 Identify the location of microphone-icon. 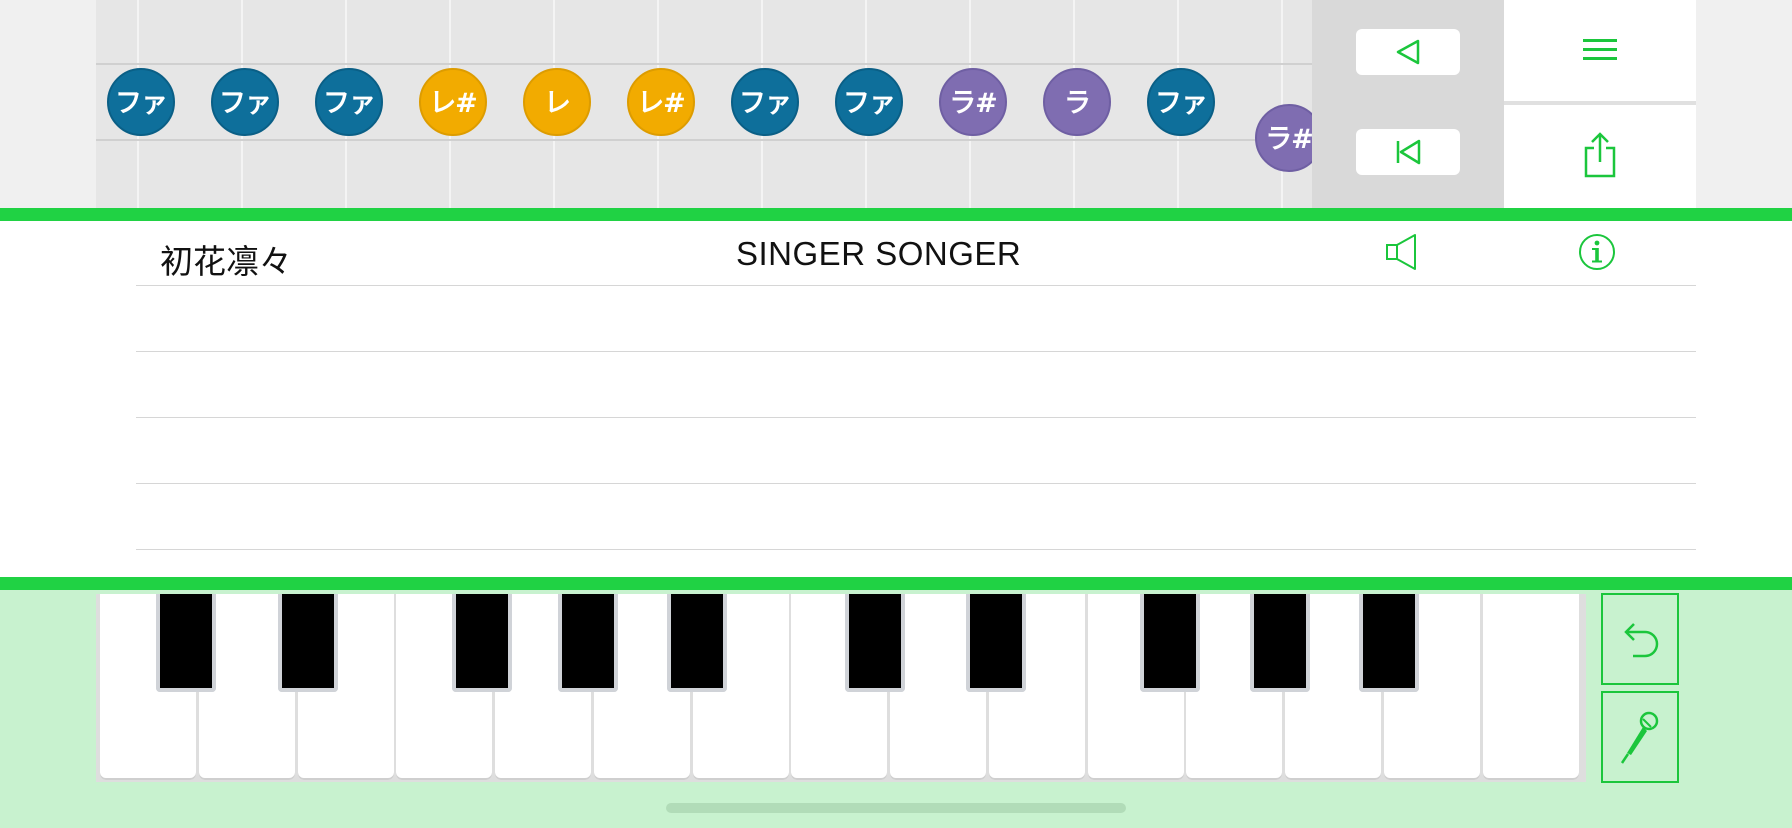
(1639, 737).